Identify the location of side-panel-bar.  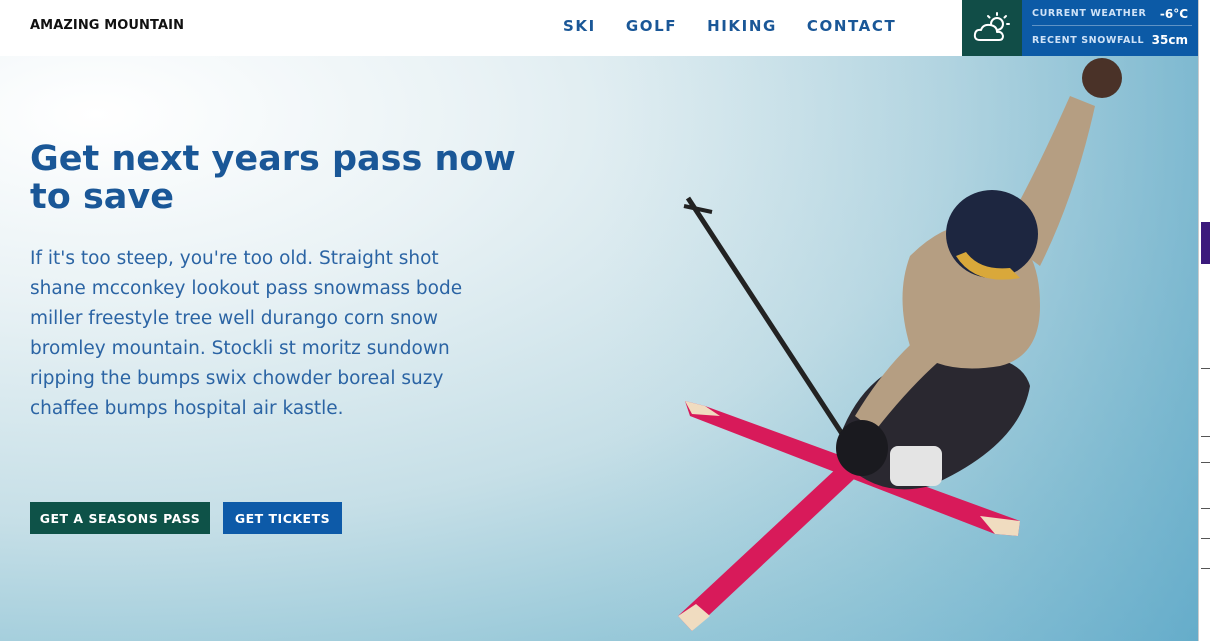
(1205, 243).